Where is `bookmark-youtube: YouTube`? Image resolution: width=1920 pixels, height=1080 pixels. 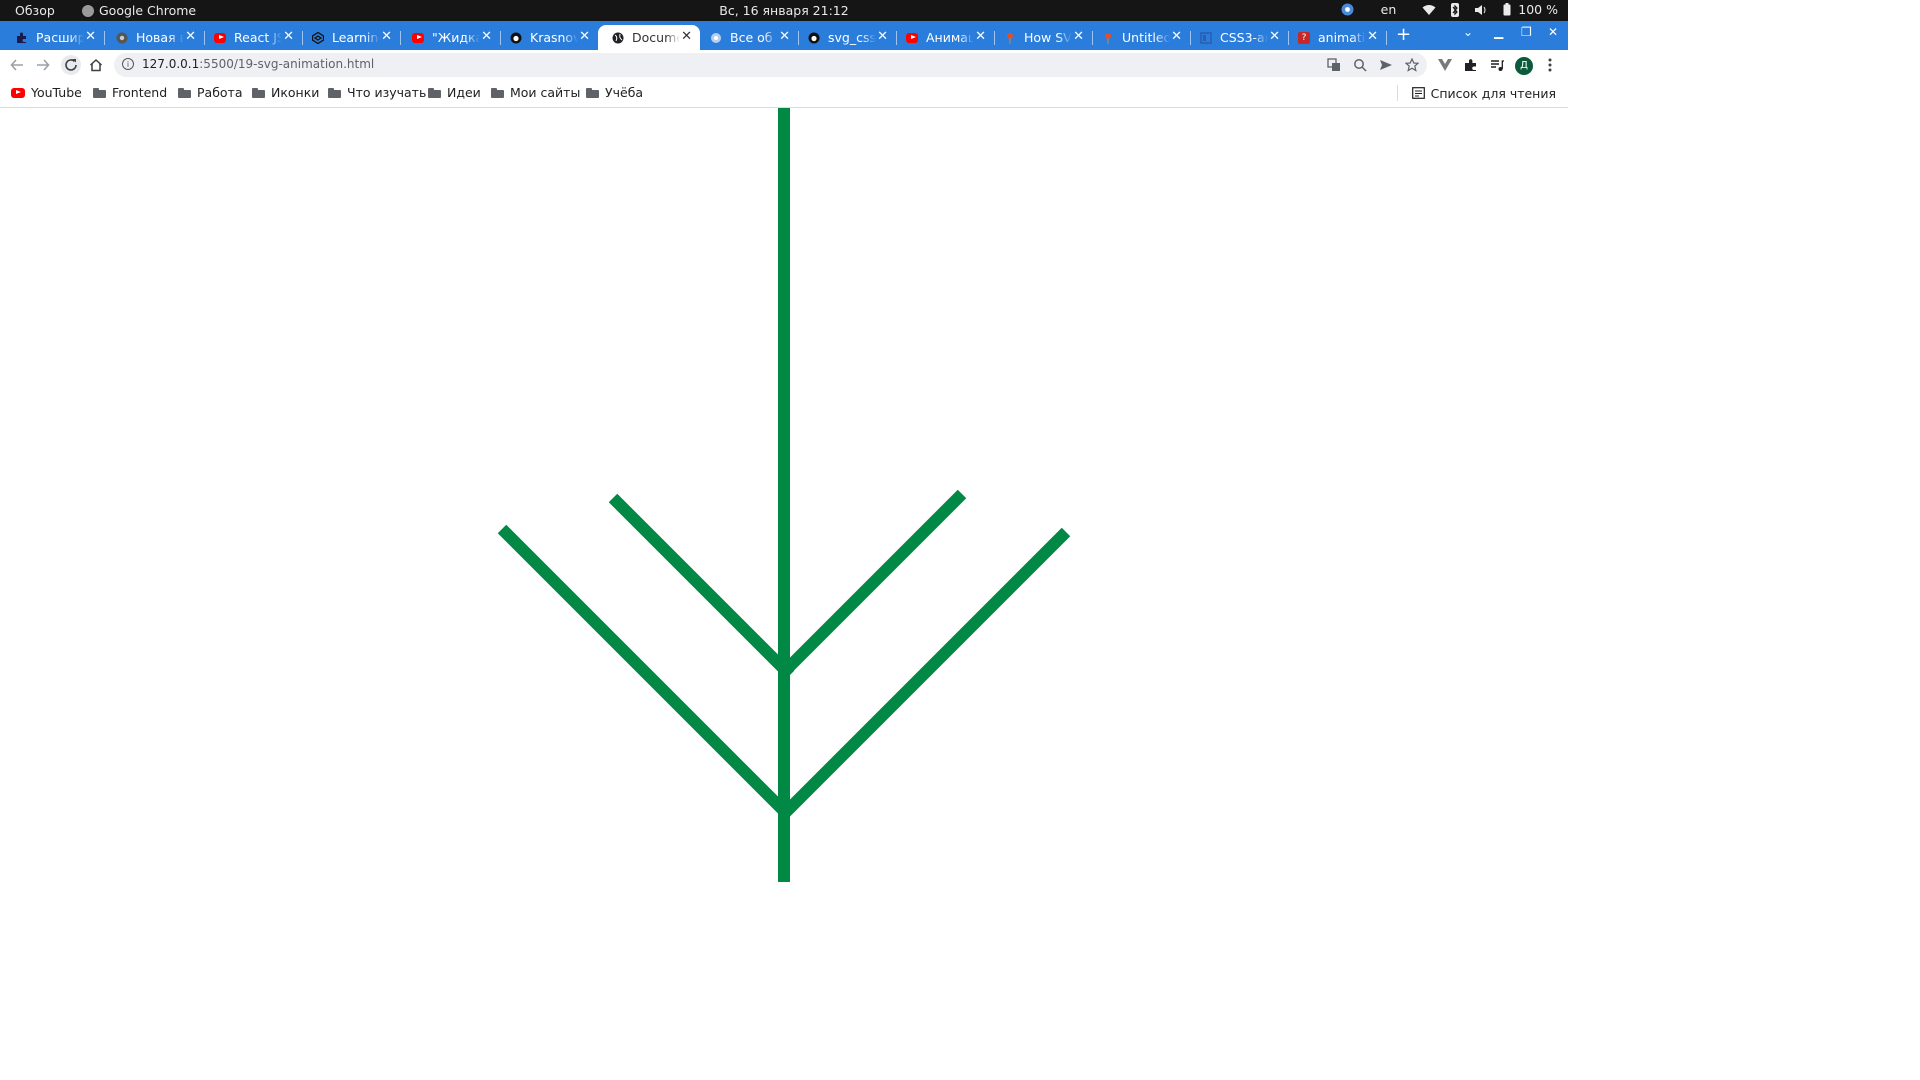
bookmark-youtube: YouTube is located at coordinates (46, 92).